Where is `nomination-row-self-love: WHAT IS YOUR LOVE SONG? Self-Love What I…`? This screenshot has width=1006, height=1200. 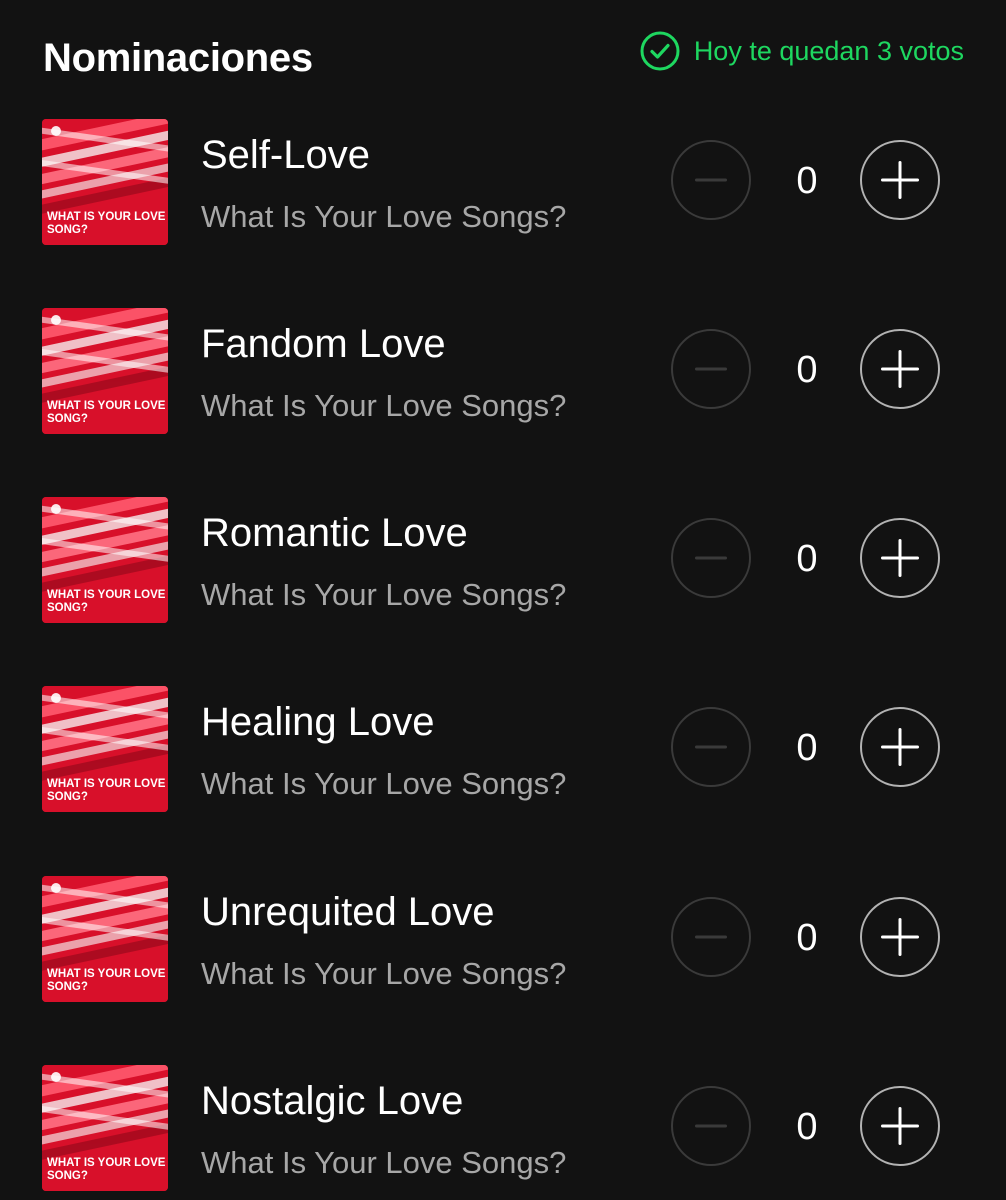
nomination-row-self-love: WHAT IS YOUR LOVE SONG? Self-Love What I… is located at coordinates (503, 183).